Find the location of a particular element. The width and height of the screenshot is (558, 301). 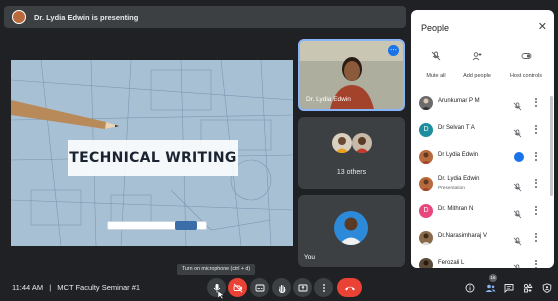

add-people-button: Add people is located at coordinates (477, 66).